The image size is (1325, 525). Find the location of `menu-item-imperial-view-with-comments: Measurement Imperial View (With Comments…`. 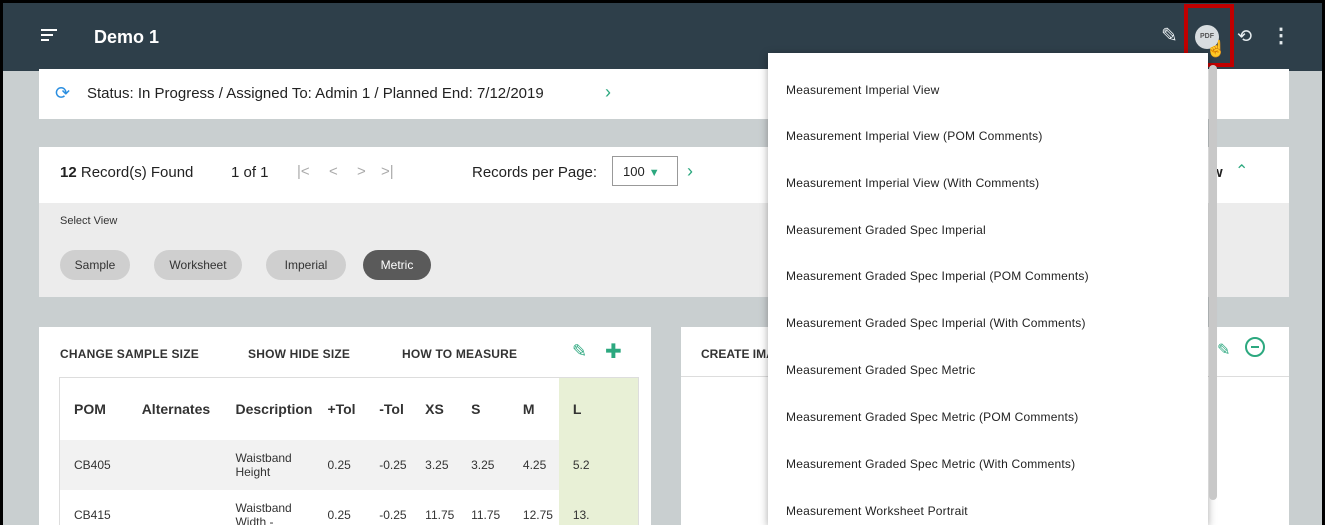

menu-item-imperial-view-with-comments: Measurement Imperial View (With Comments… is located at coordinates (912, 183).